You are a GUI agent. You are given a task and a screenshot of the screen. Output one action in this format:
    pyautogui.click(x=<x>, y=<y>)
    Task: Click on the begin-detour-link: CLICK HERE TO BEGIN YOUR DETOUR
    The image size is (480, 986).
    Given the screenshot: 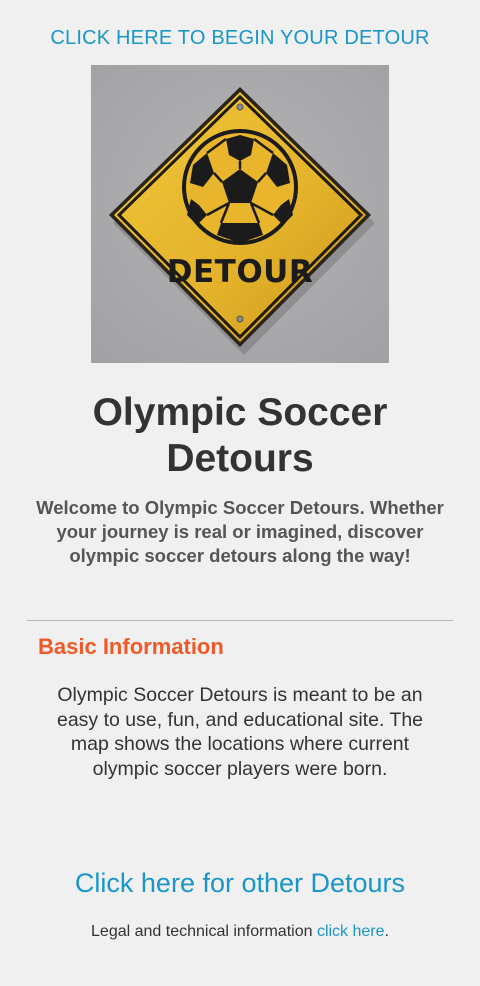 What is the action you would take?
    pyautogui.click(x=240, y=38)
    